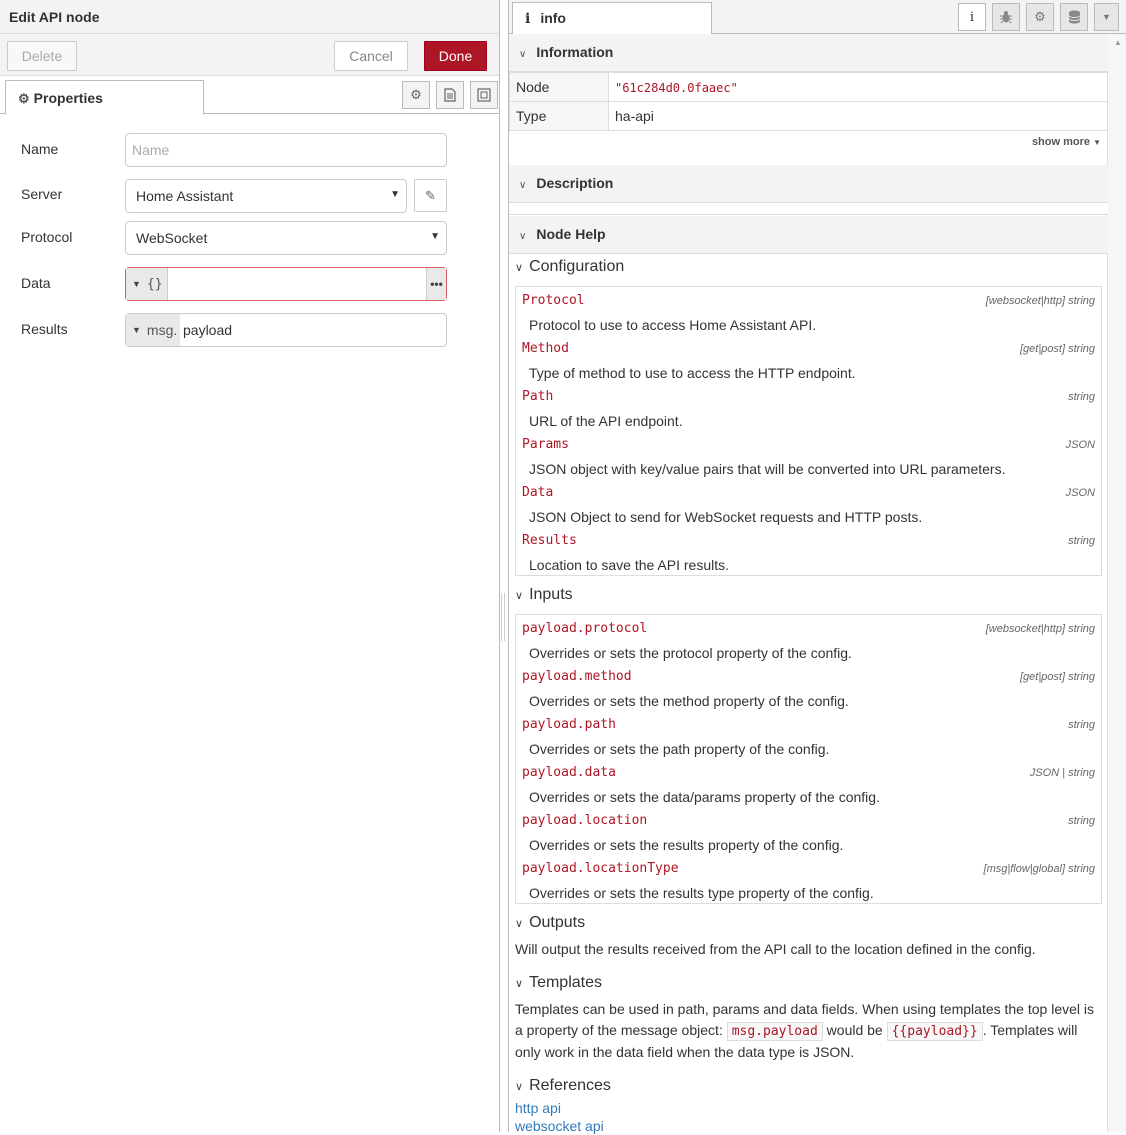 The width and height of the screenshot is (1126, 1135). Describe the element at coordinates (1006, 17) in the screenshot. I see `debug-bug-icon` at that location.